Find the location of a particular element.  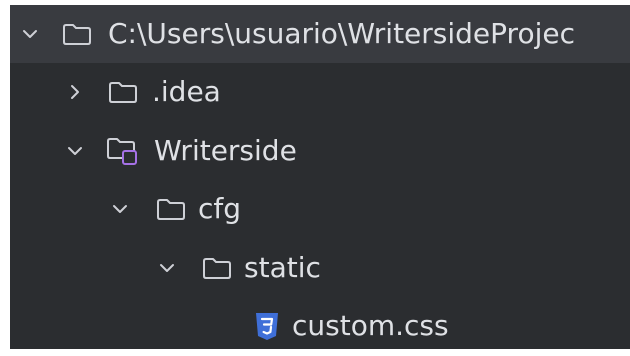

css-file-icon is located at coordinates (267, 326).